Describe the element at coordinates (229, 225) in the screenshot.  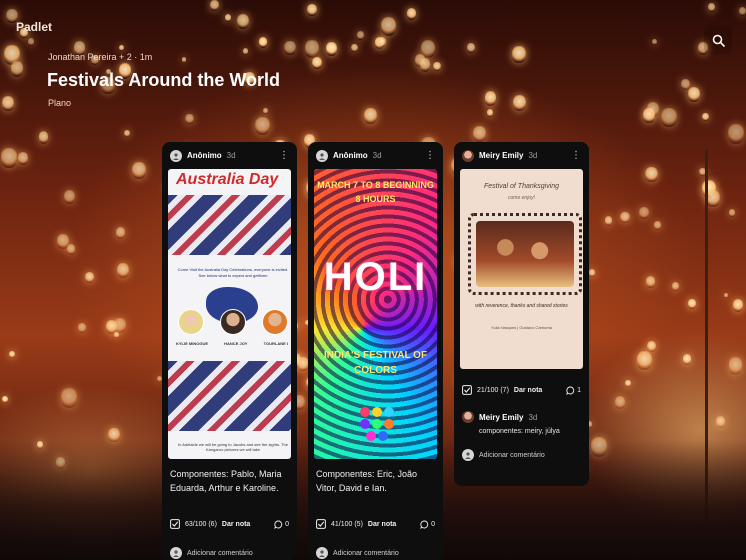
I see `flag-stripe` at that location.